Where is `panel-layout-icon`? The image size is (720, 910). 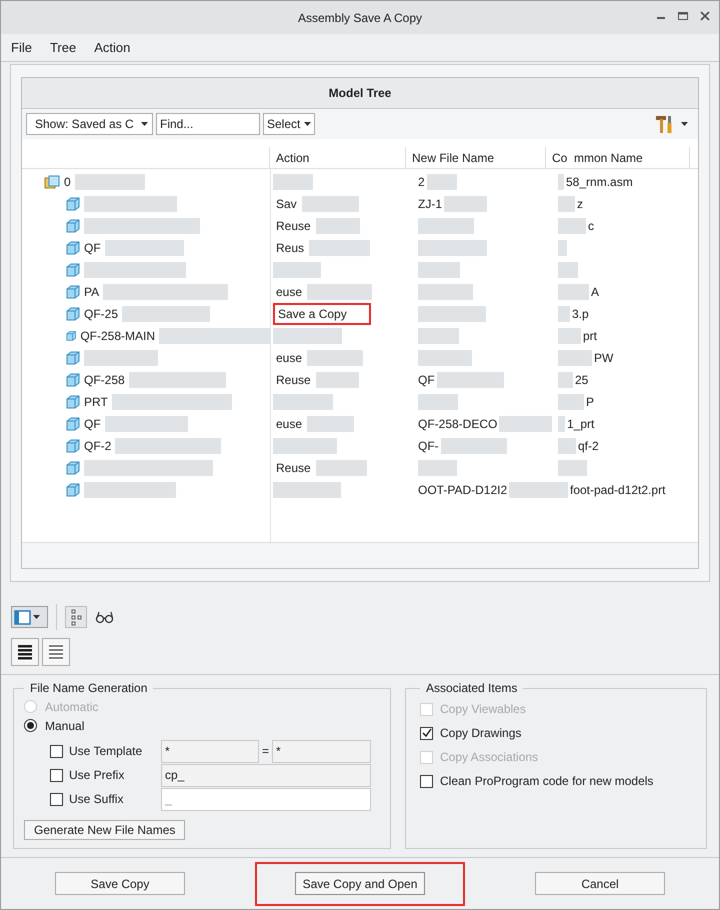 panel-layout-icon is located at coordinates (22, 617).